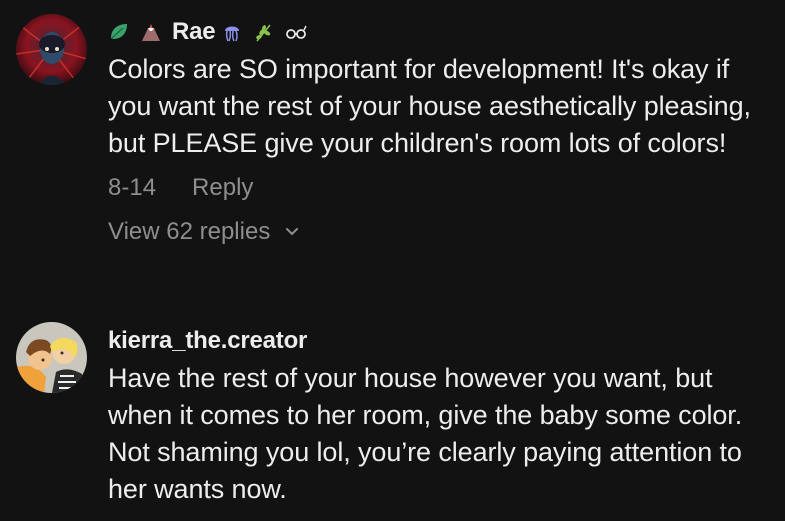  I want to click on comment-author-row: kierra_the.creator, so click(441, 341).